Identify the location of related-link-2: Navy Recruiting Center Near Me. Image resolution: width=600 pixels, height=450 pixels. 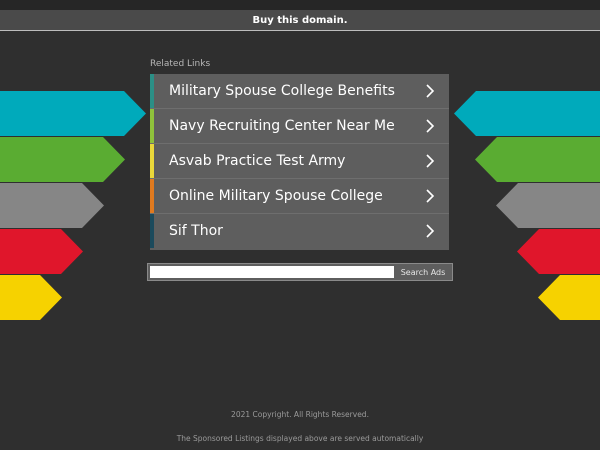
(299, 126).